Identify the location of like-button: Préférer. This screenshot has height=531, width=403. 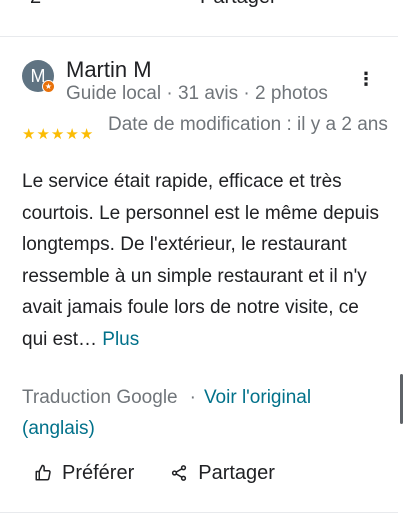
(84, 473).